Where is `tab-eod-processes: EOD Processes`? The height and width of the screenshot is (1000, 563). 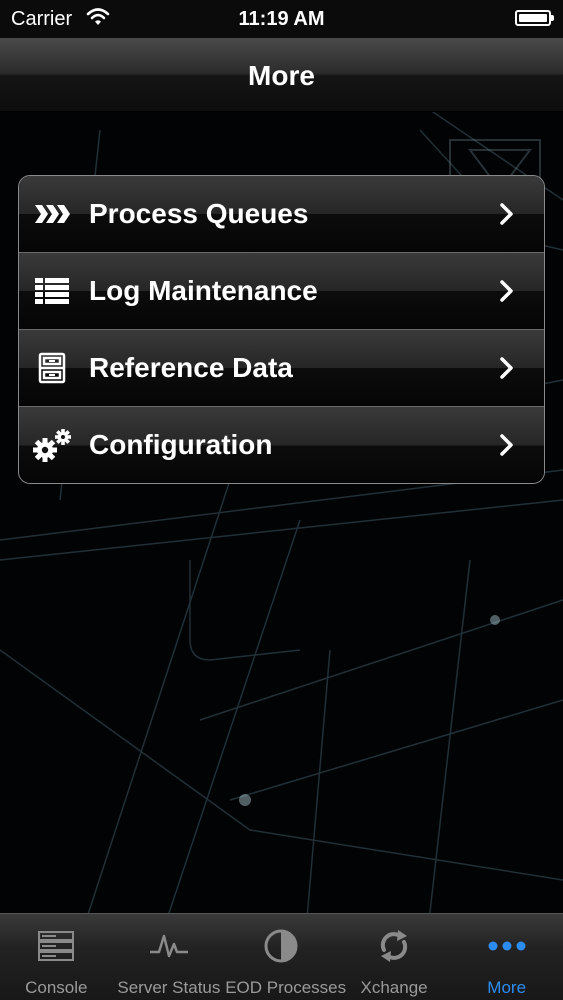 tab-eod-processes: EOD Processes is located at coordinates (286, 957).